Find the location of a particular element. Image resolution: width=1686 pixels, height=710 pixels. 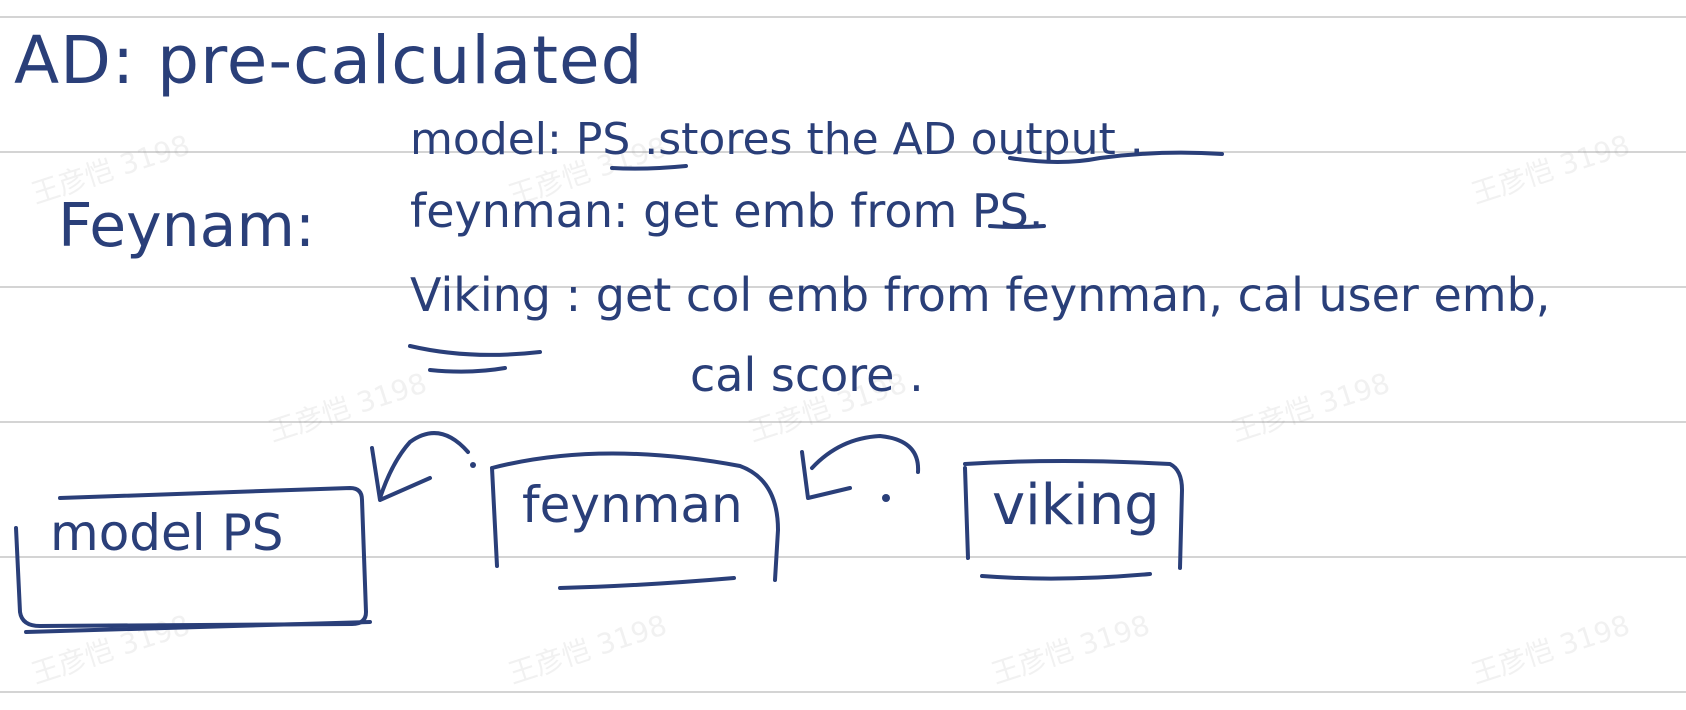

dot-mark is located at coordinates (473, 465).